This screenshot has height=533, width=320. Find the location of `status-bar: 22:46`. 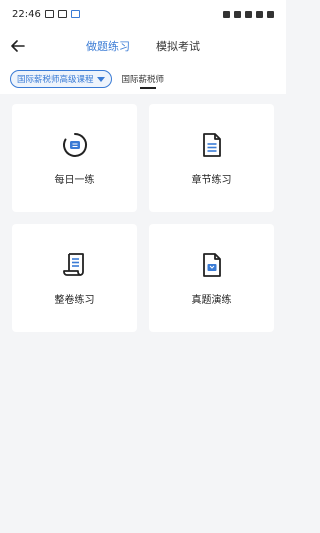

status-bar: 22:46 is located at coordinates (143, 14).